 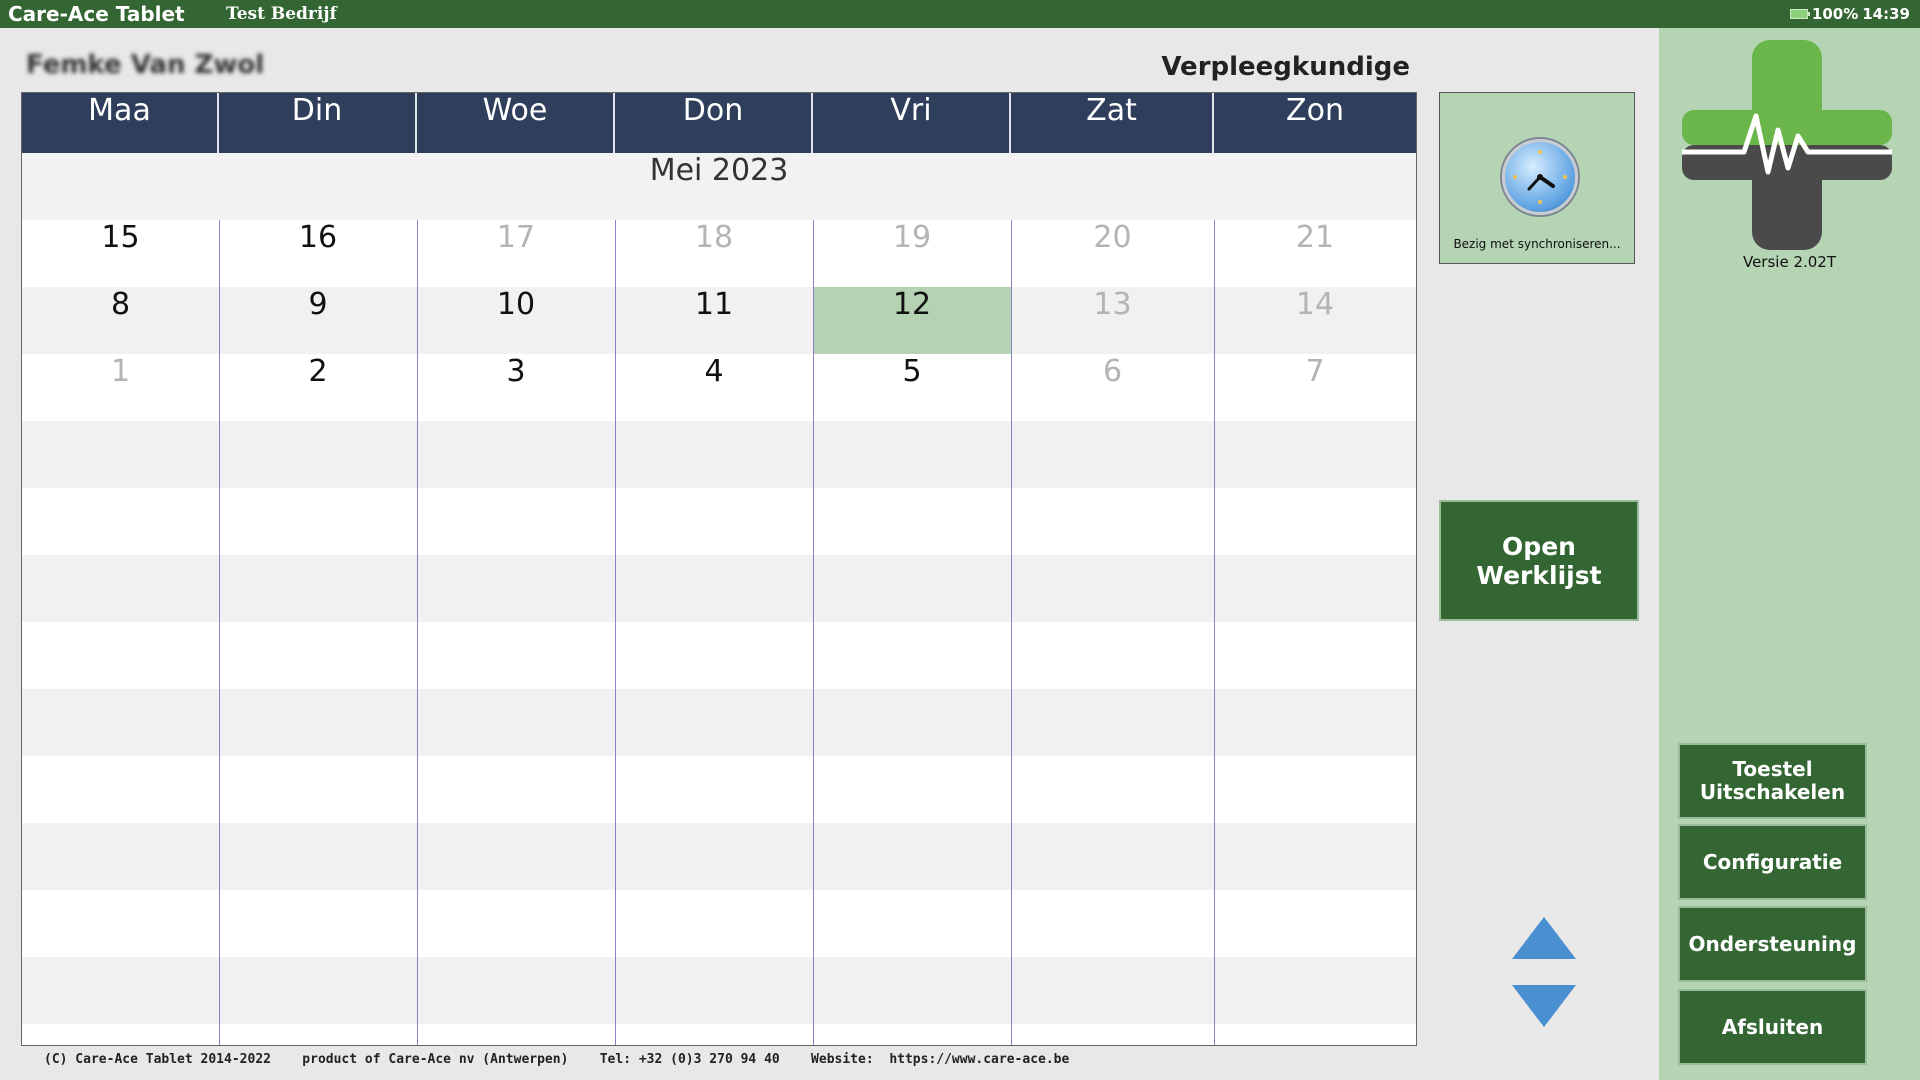 I want to click on day-cell: 9, so click(x=318, y=320).